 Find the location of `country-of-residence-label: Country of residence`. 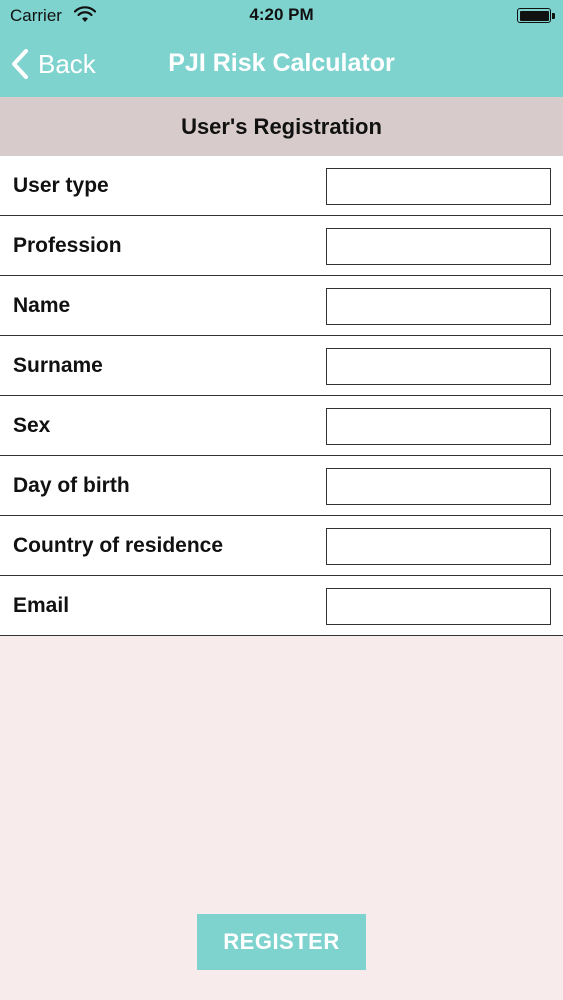

country-of-residence-label: Country of residence is located at coordinates (118, 545).